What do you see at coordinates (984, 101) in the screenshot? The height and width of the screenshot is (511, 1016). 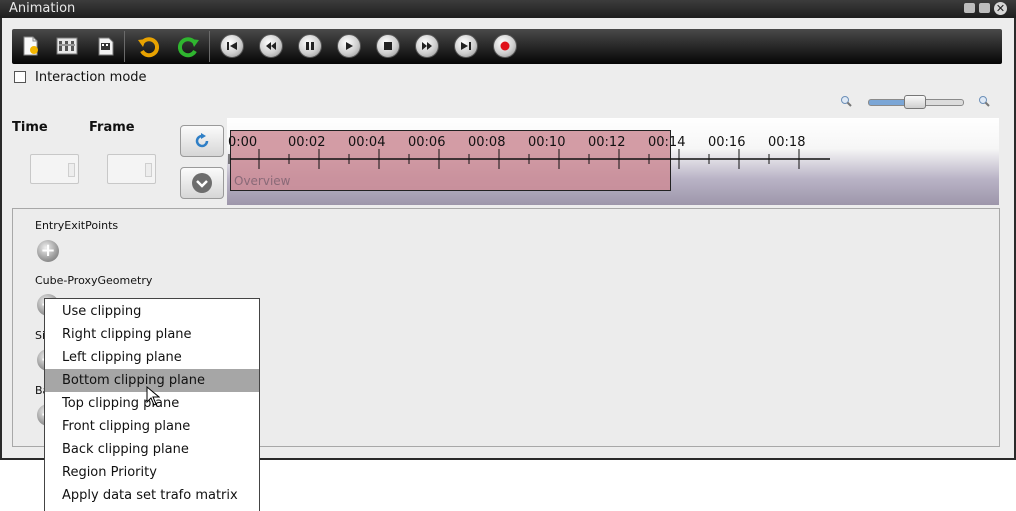 I see `zoom-in-icon` at bounding box center [984, 101].